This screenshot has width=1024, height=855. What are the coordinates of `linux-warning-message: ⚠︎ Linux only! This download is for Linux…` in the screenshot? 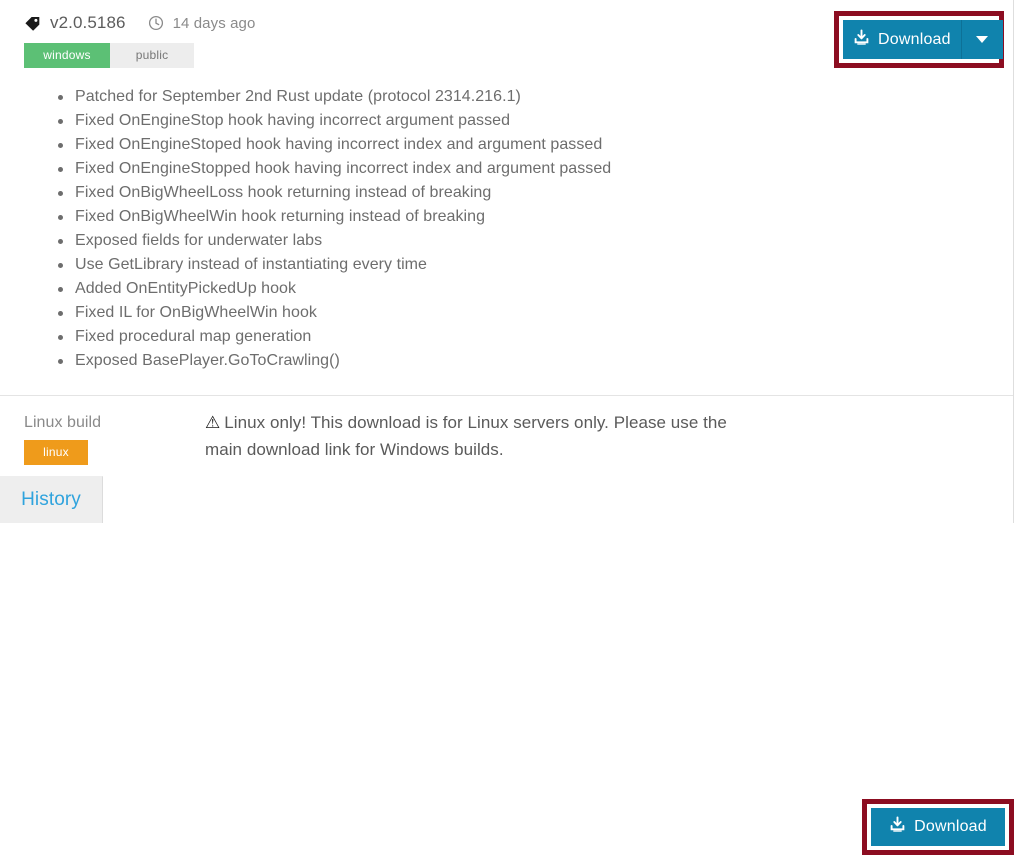 It's located at (475, 436).